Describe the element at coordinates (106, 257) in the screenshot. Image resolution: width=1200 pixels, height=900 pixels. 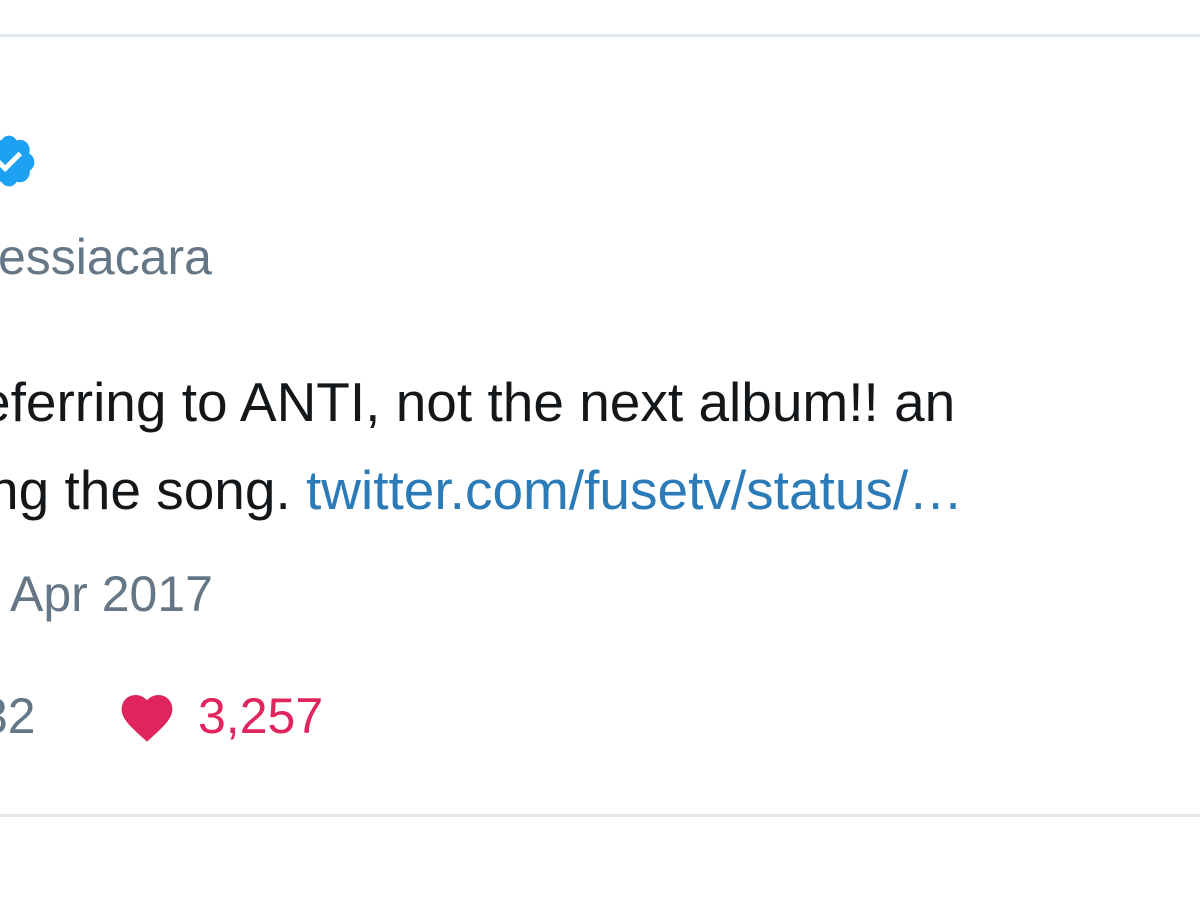
I see `user-handle: essiacara` at that location.